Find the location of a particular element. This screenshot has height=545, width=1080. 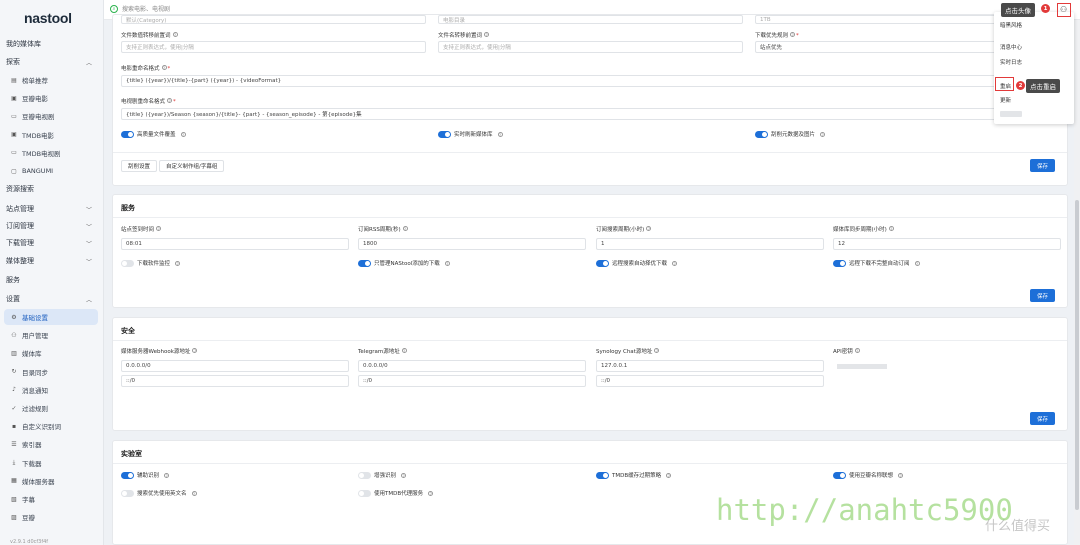

sidebar-item: ▪ 自定义识别词 is located at coordinates (50, 426).